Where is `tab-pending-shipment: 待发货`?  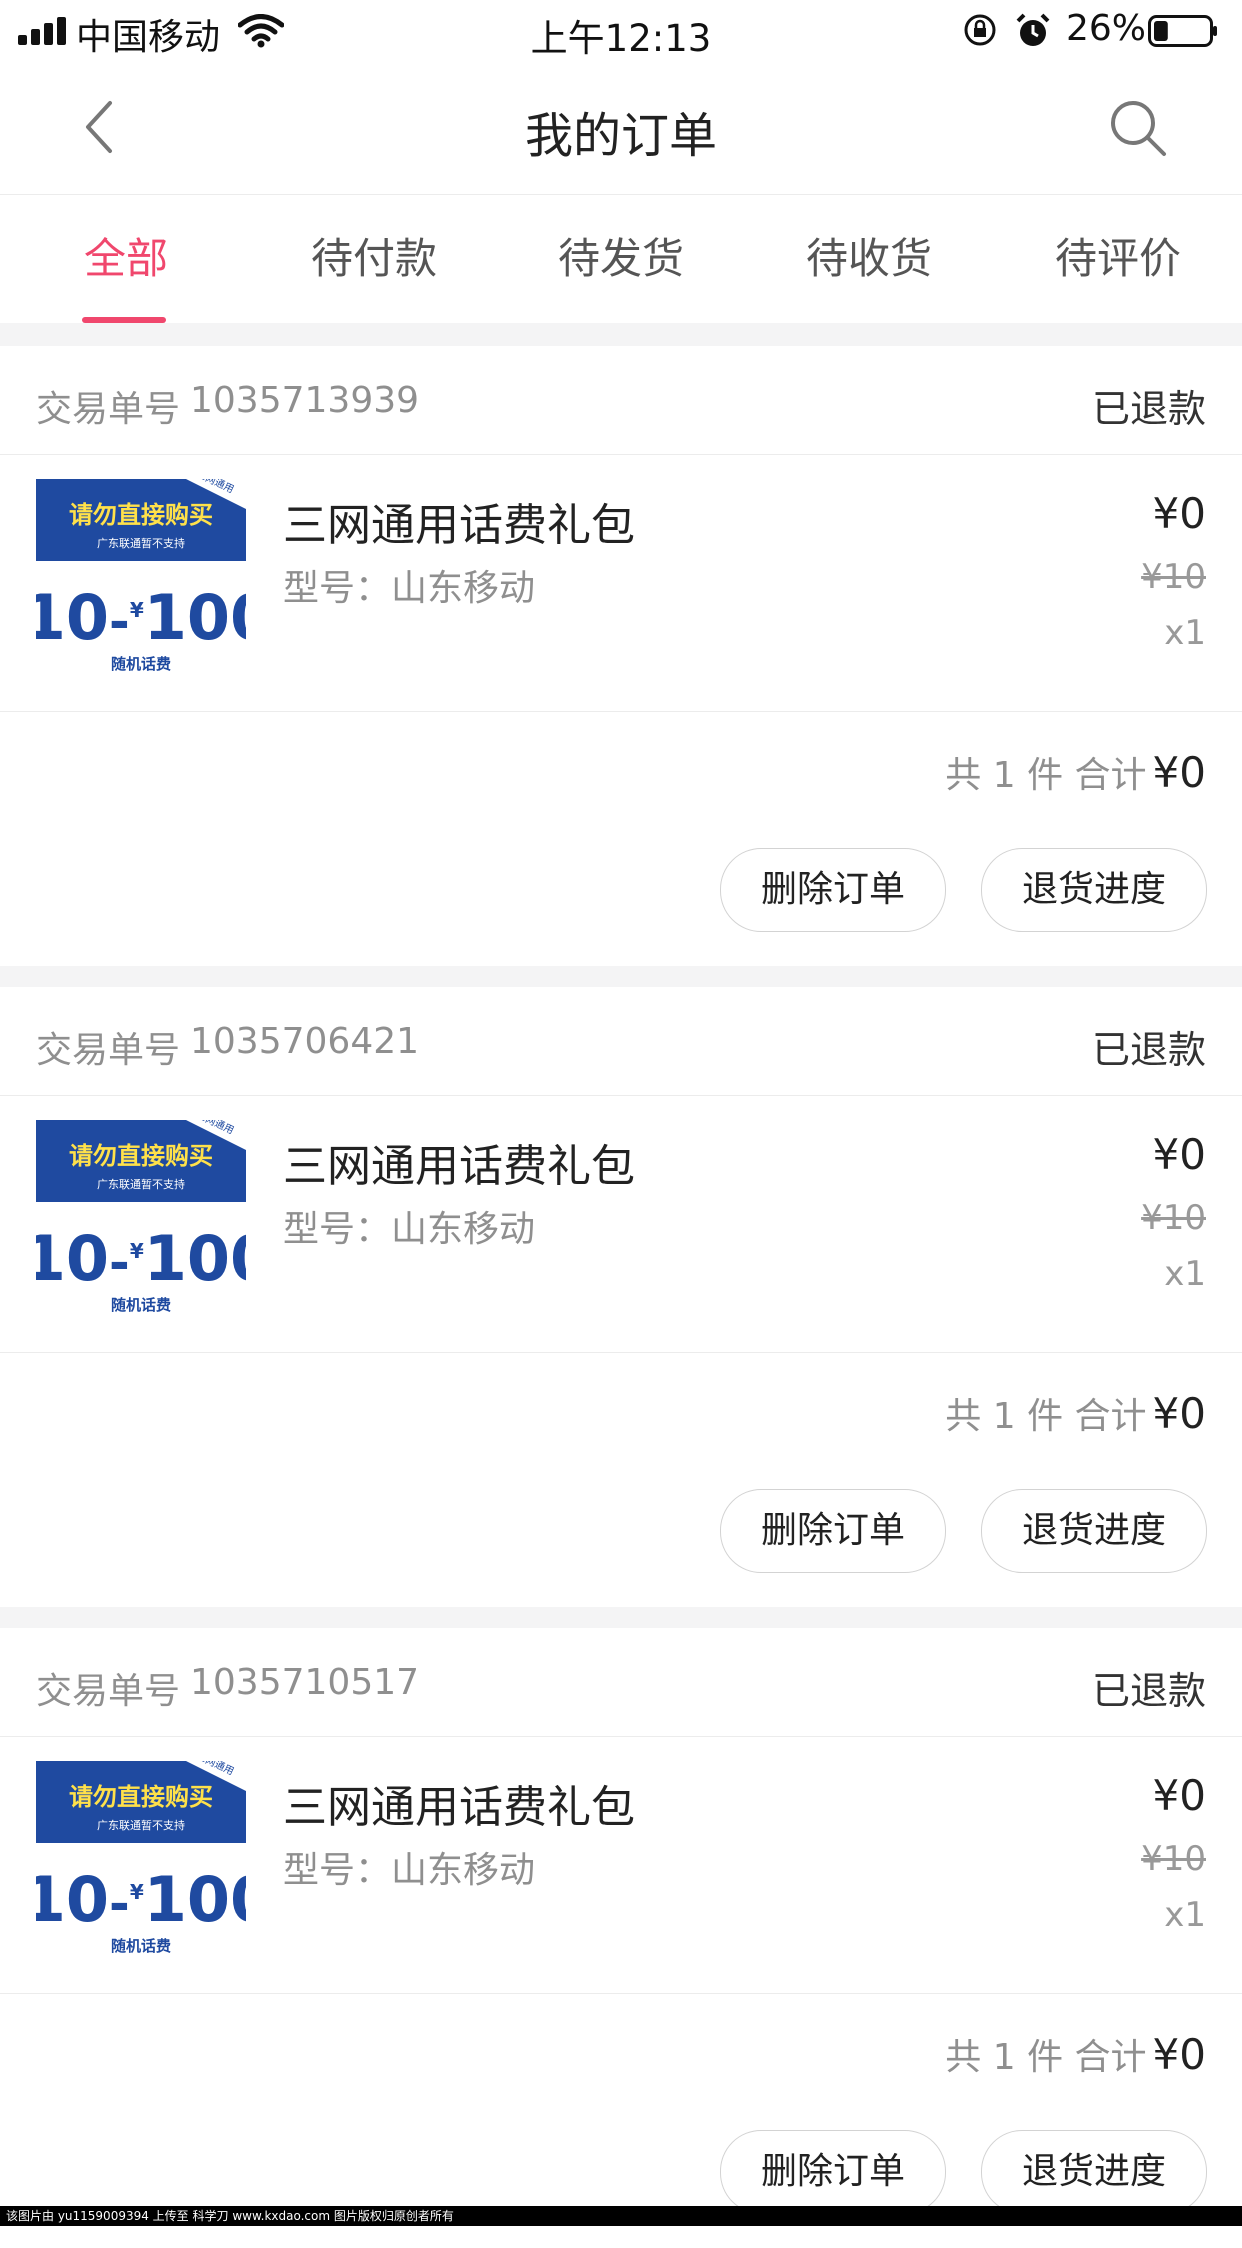 tab-pending-shipment: 待发货 is located at coordinates (621, 255).